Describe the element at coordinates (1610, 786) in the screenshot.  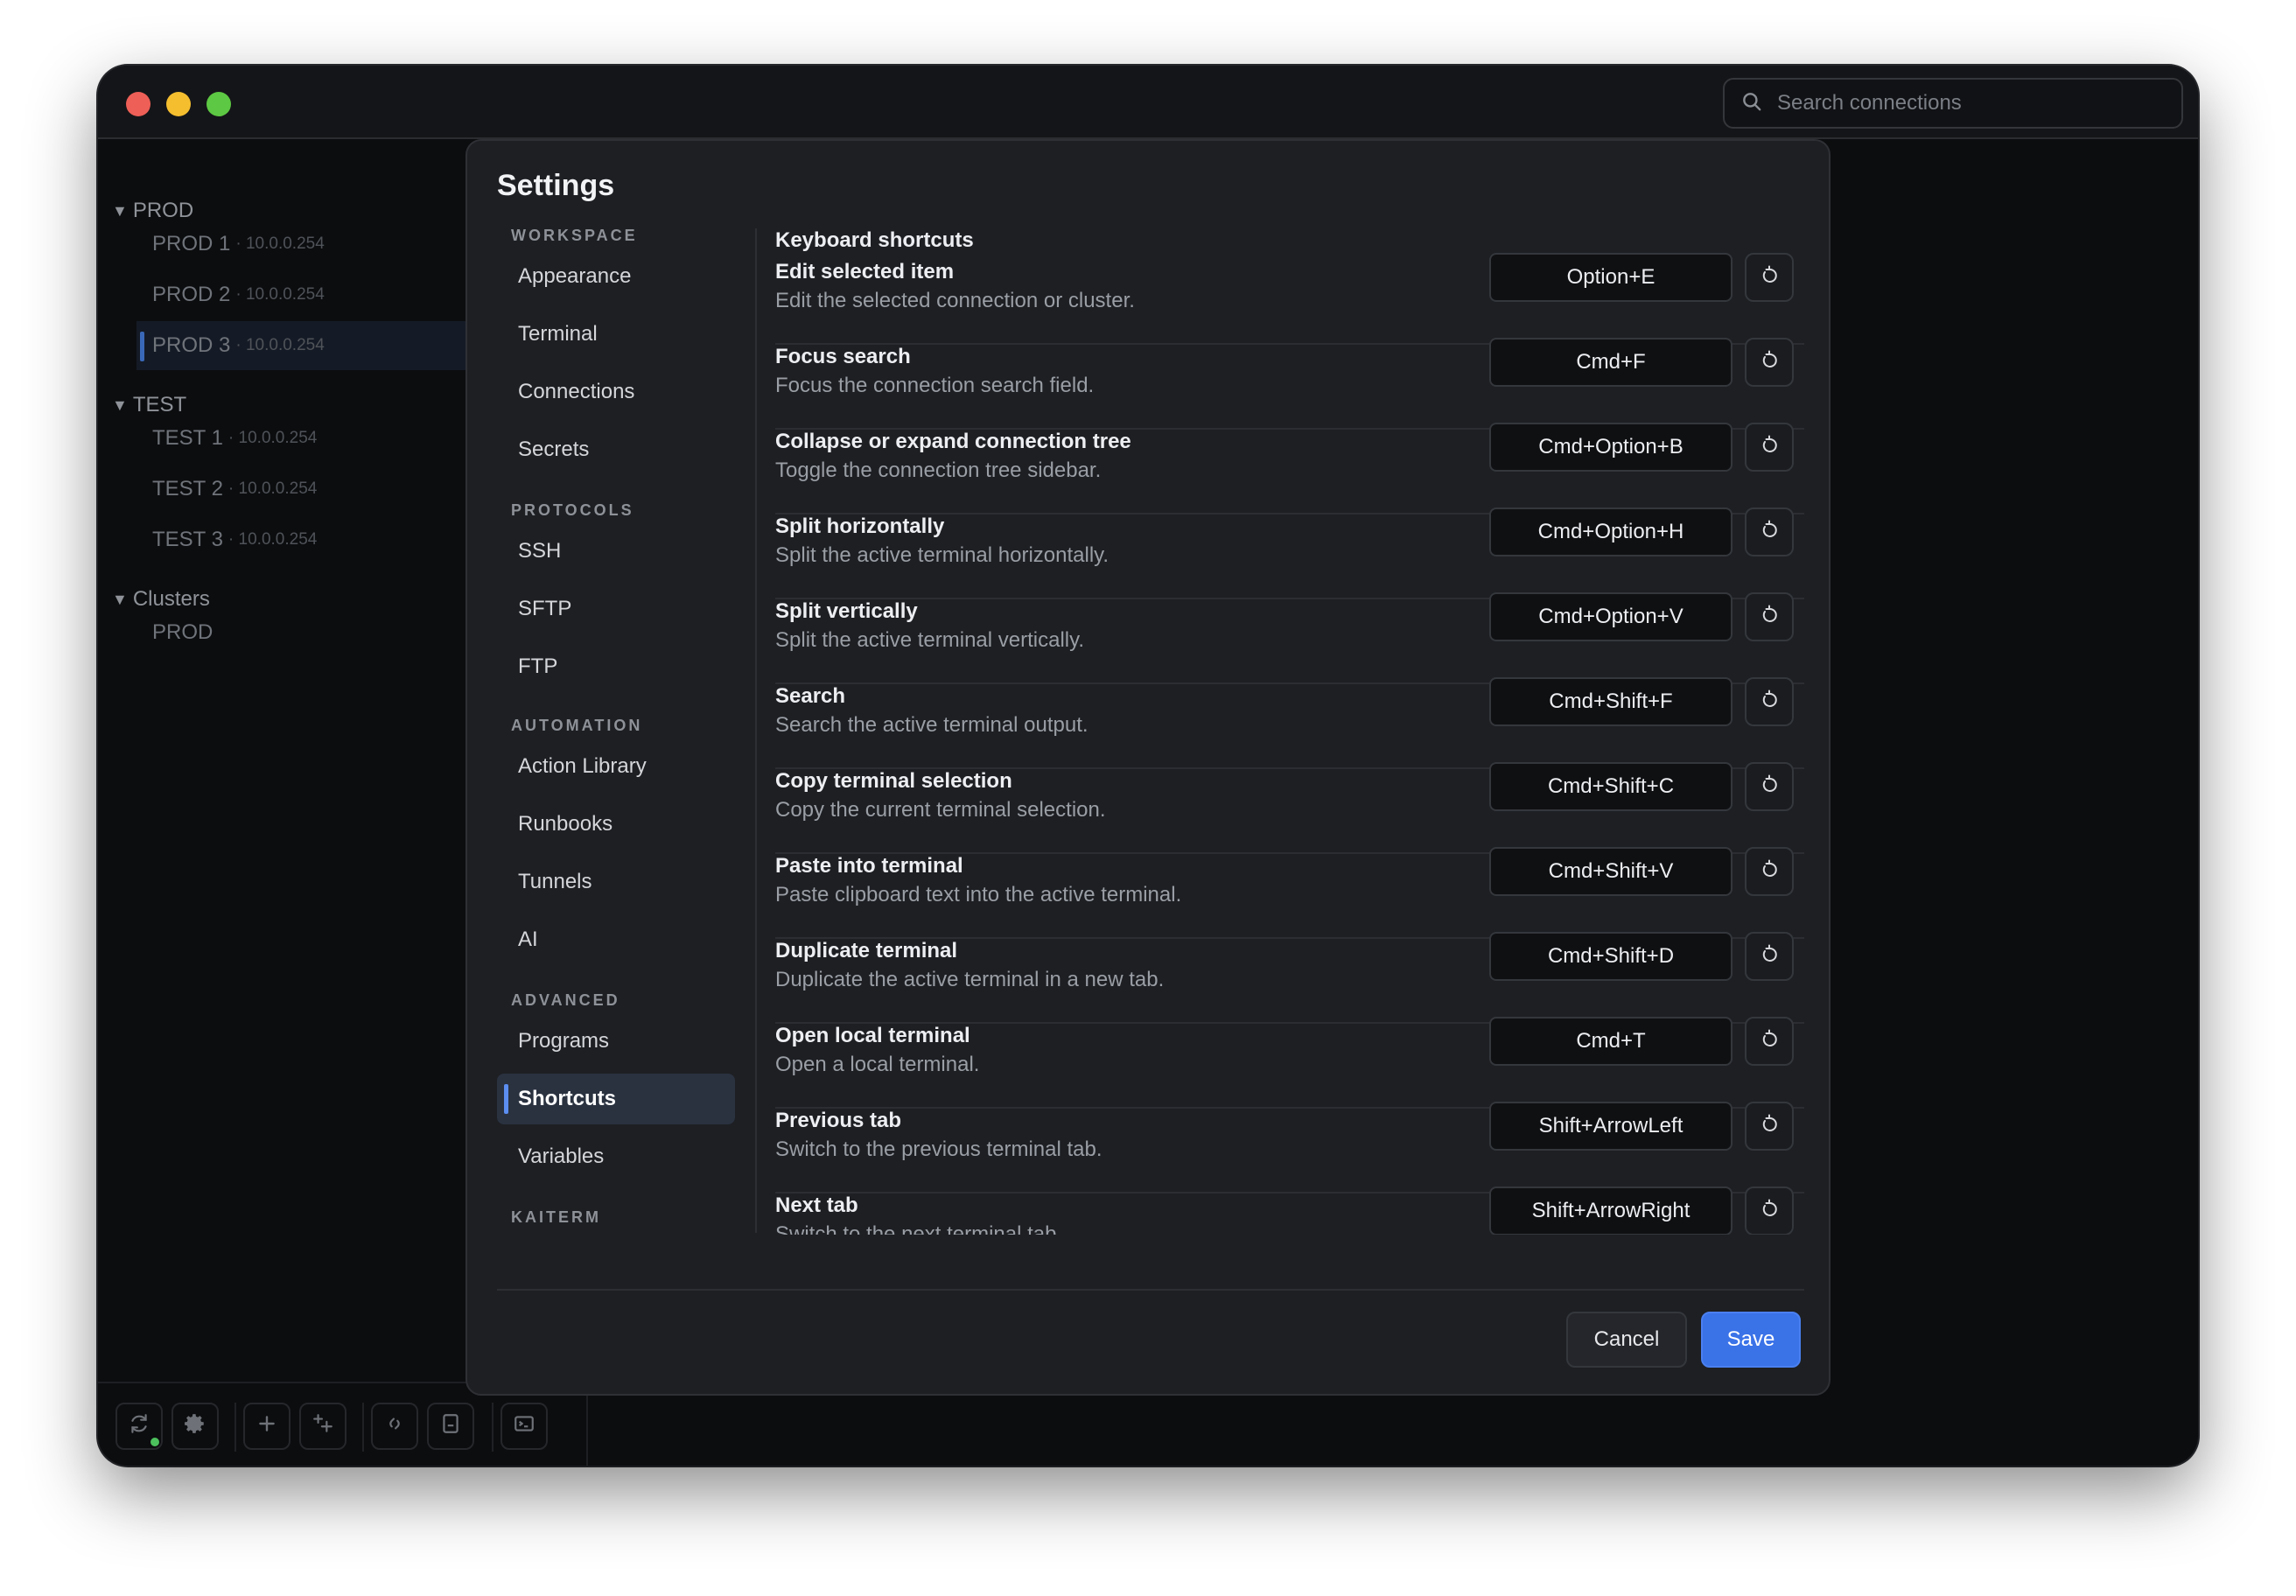
I see `shortcut-key-field: Cmd+Shift+C` at that location.